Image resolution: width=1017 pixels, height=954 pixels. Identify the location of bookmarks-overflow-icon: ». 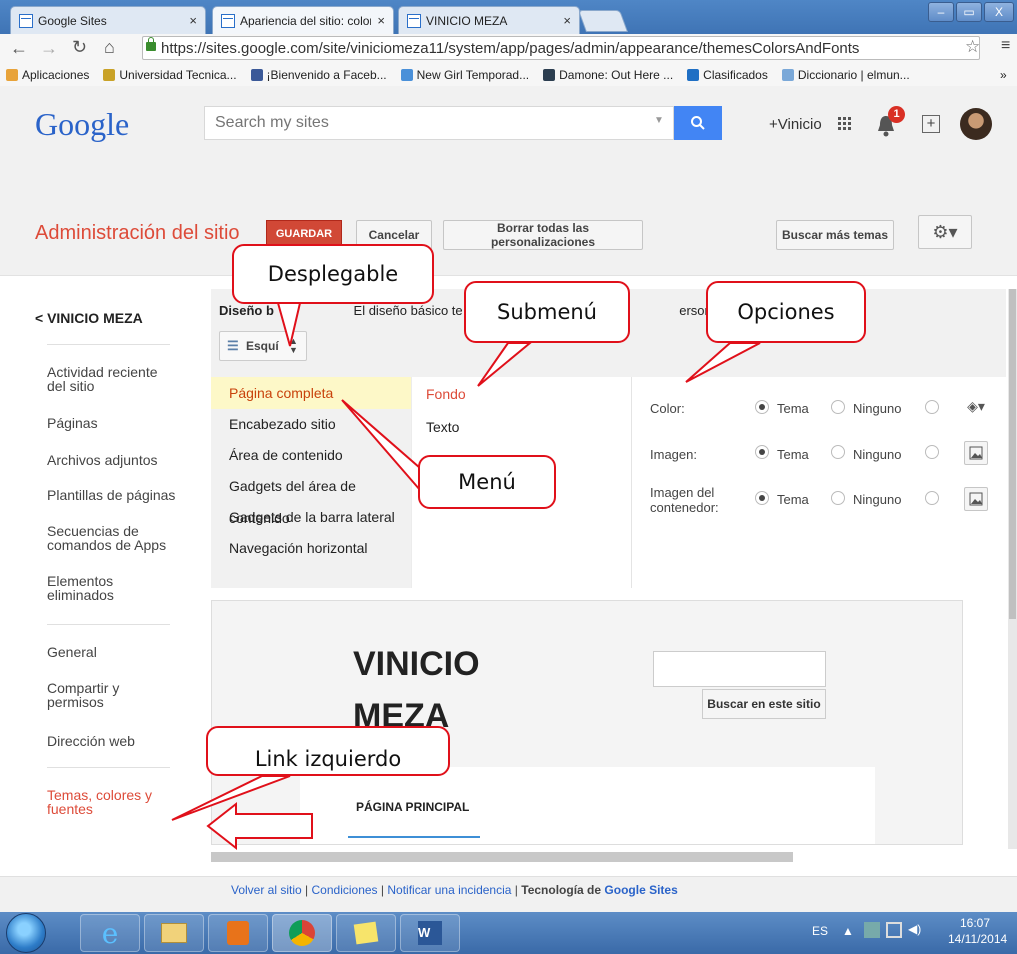
(1003, 75).